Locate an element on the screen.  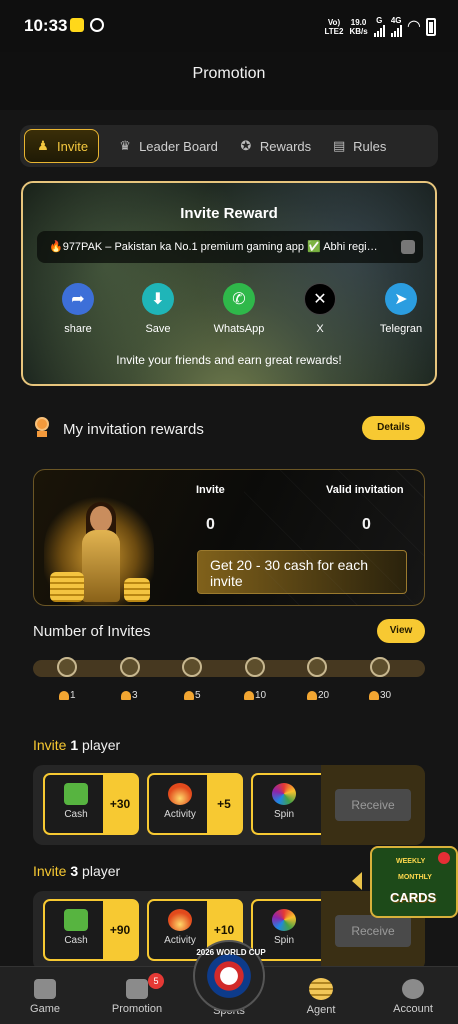
tab-leader-board-label: Leader Board is located at coordinates (178, 146).